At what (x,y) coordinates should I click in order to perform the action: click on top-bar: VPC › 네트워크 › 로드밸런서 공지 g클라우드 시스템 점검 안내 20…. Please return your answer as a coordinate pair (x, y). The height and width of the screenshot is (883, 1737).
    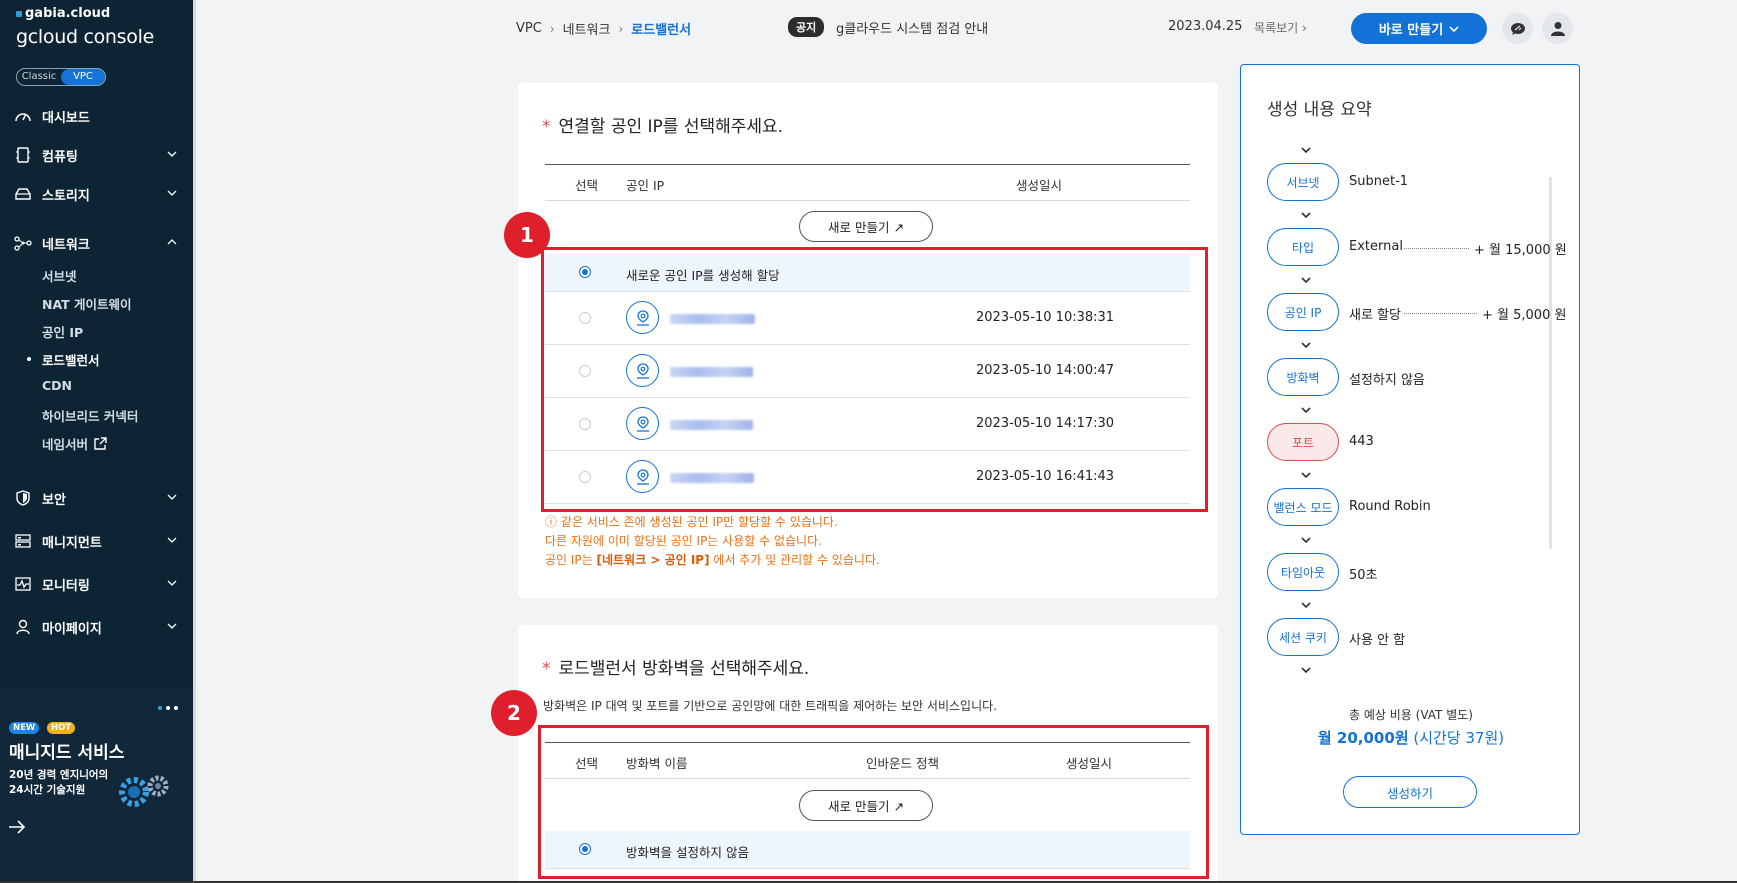
    Looking at the image, I should click on (966, 28).